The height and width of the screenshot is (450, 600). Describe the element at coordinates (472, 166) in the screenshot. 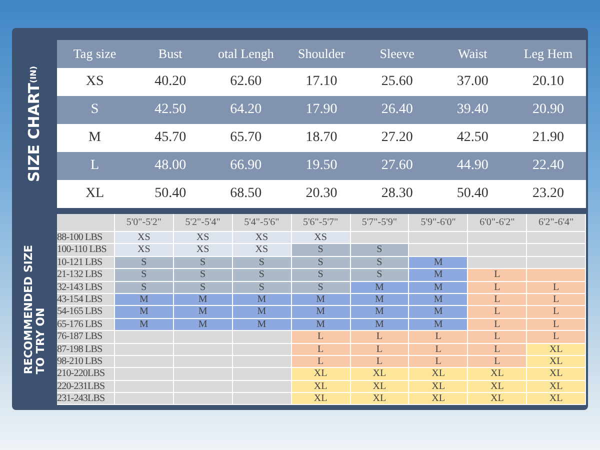

I see `table-cell: 44.90` at that location.